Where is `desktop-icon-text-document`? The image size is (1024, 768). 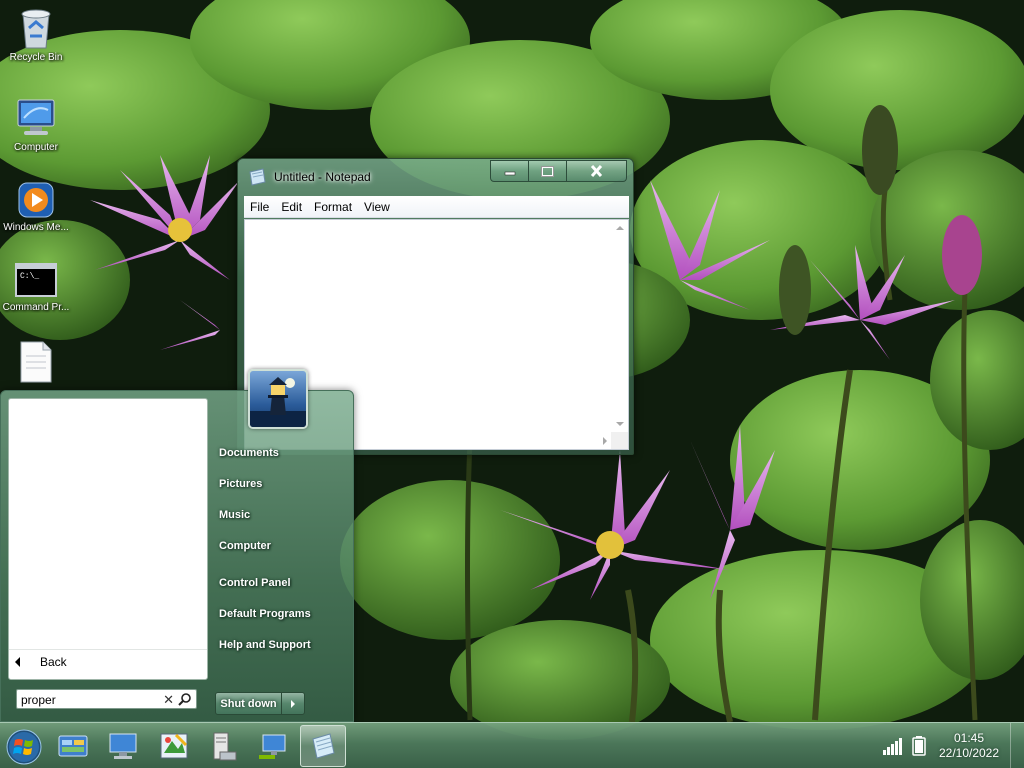
desktop-icon-text-document is located at coordinates (36, 363).